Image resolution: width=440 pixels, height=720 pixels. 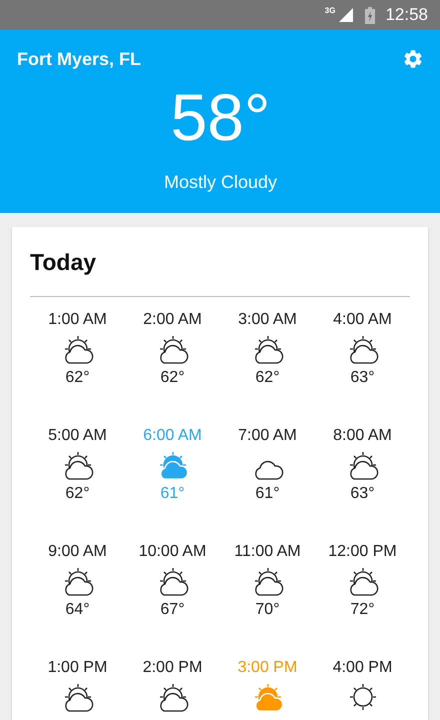 What do you see at coordinates (220, 117) in the screenshot?
I see `current-temperature: 58°` at bounding box center [220, 117].